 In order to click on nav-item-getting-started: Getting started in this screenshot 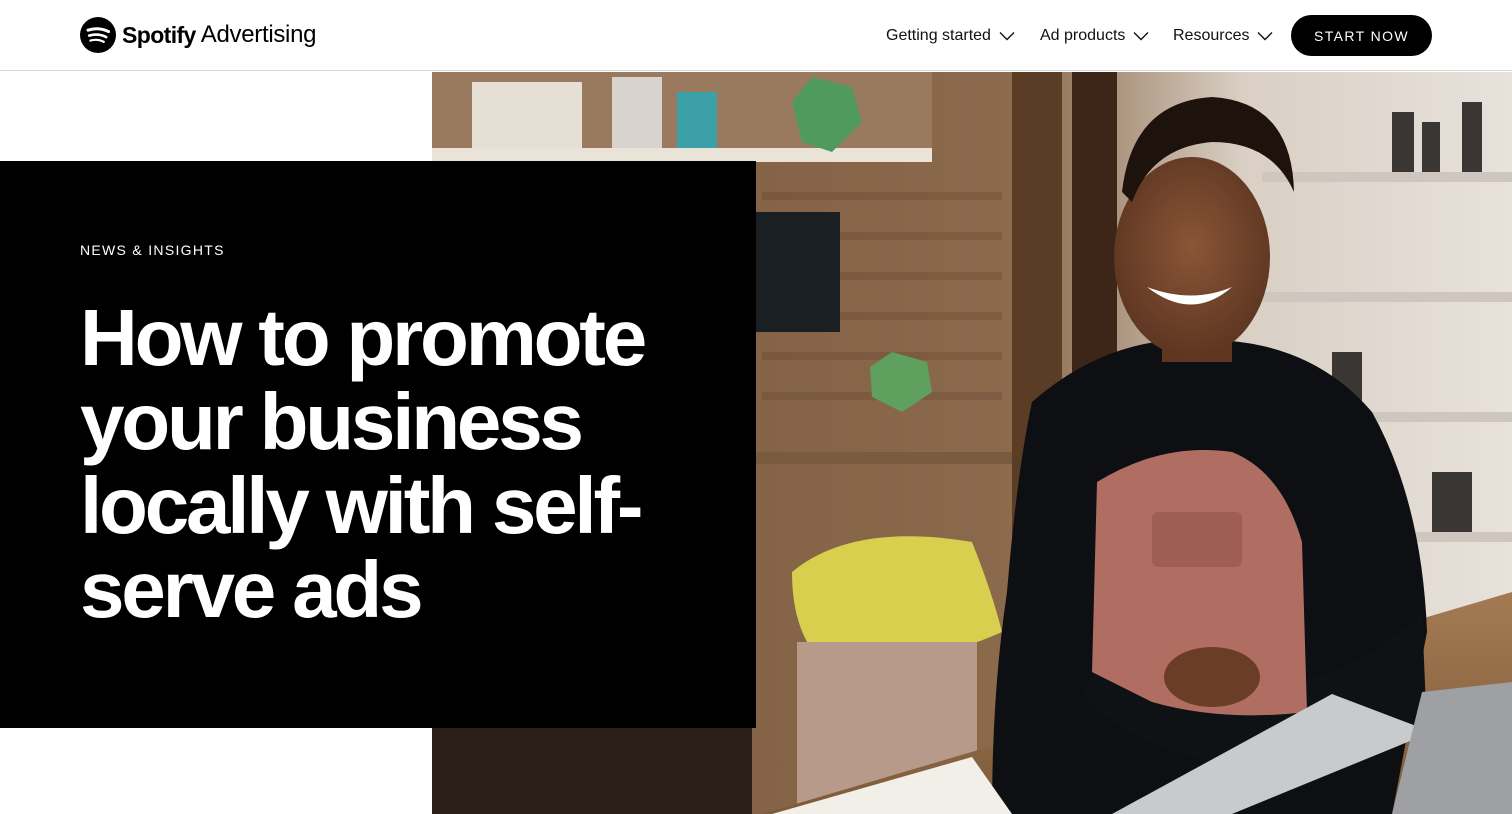, I will do `click(950, 36)`.